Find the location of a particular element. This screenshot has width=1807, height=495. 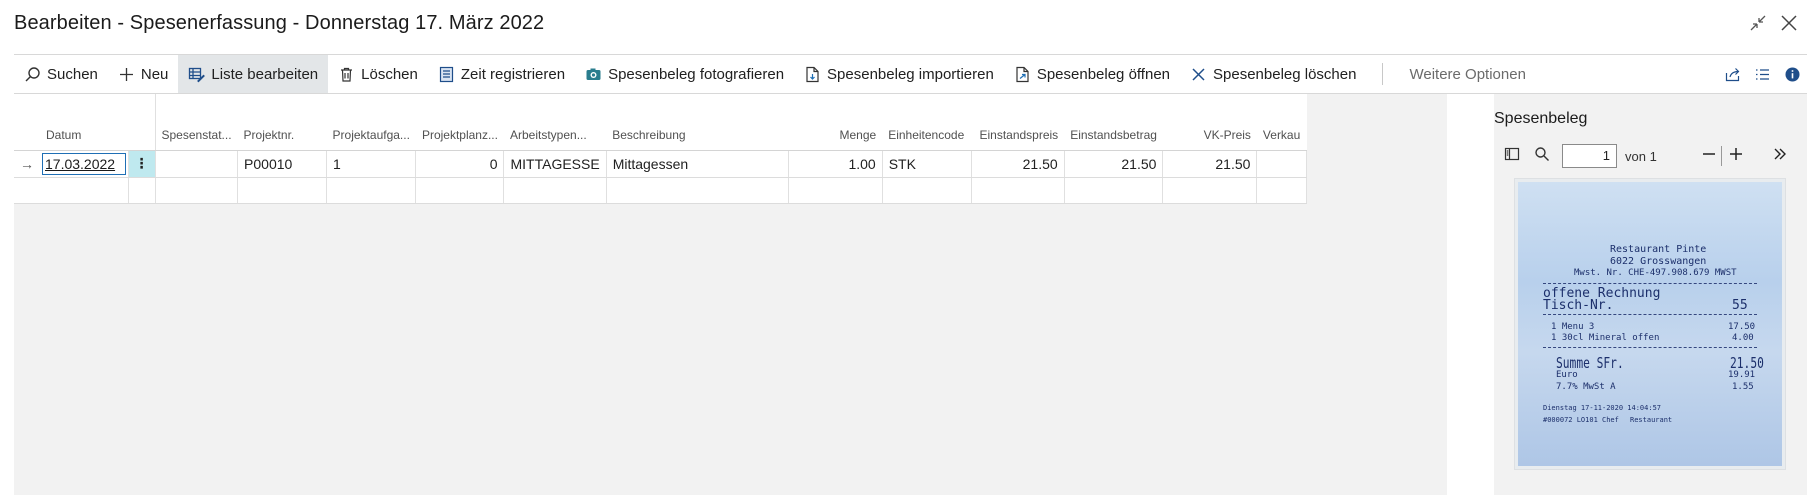

projektnr-cell: P00010 is located at coordinates (282, 164).